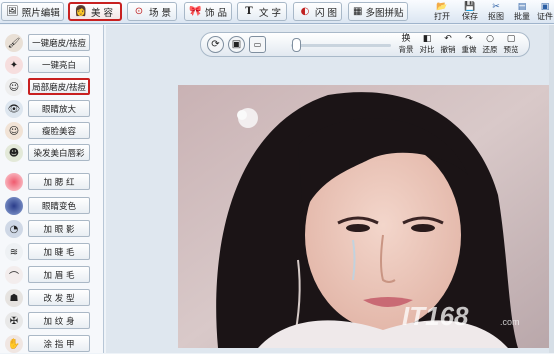 The width and height of the screenshot is (554, 354). What do you see at coordinates (59, 251) in the screenshot?
I see `sidebar-item-button: 加 睫 毛` at bounding box center [59, 251].